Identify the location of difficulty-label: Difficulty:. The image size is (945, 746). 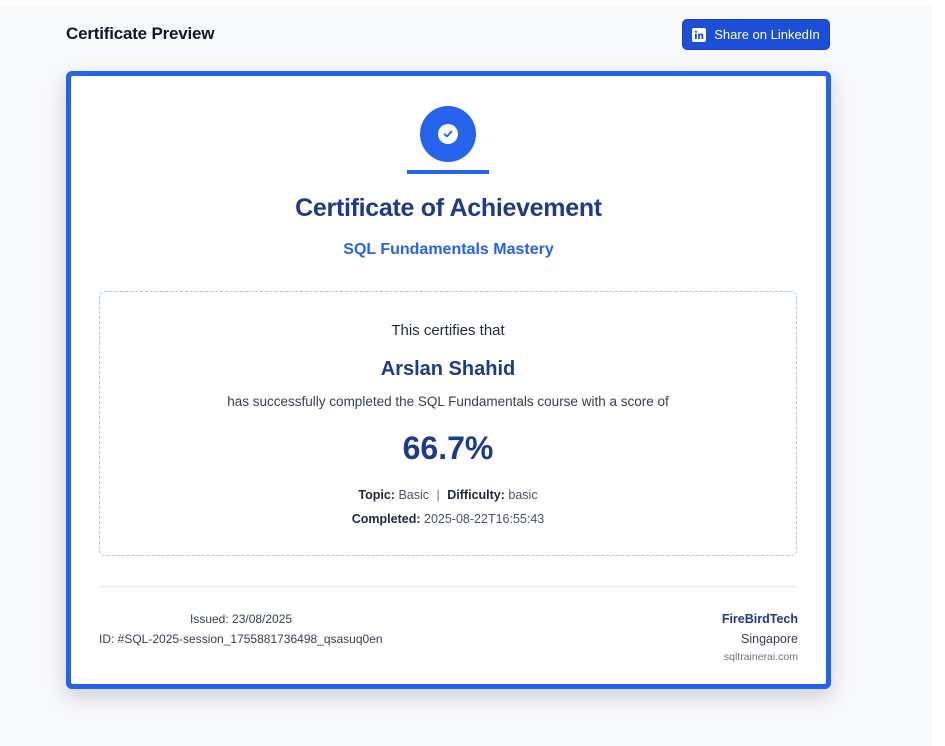
(476, 495).